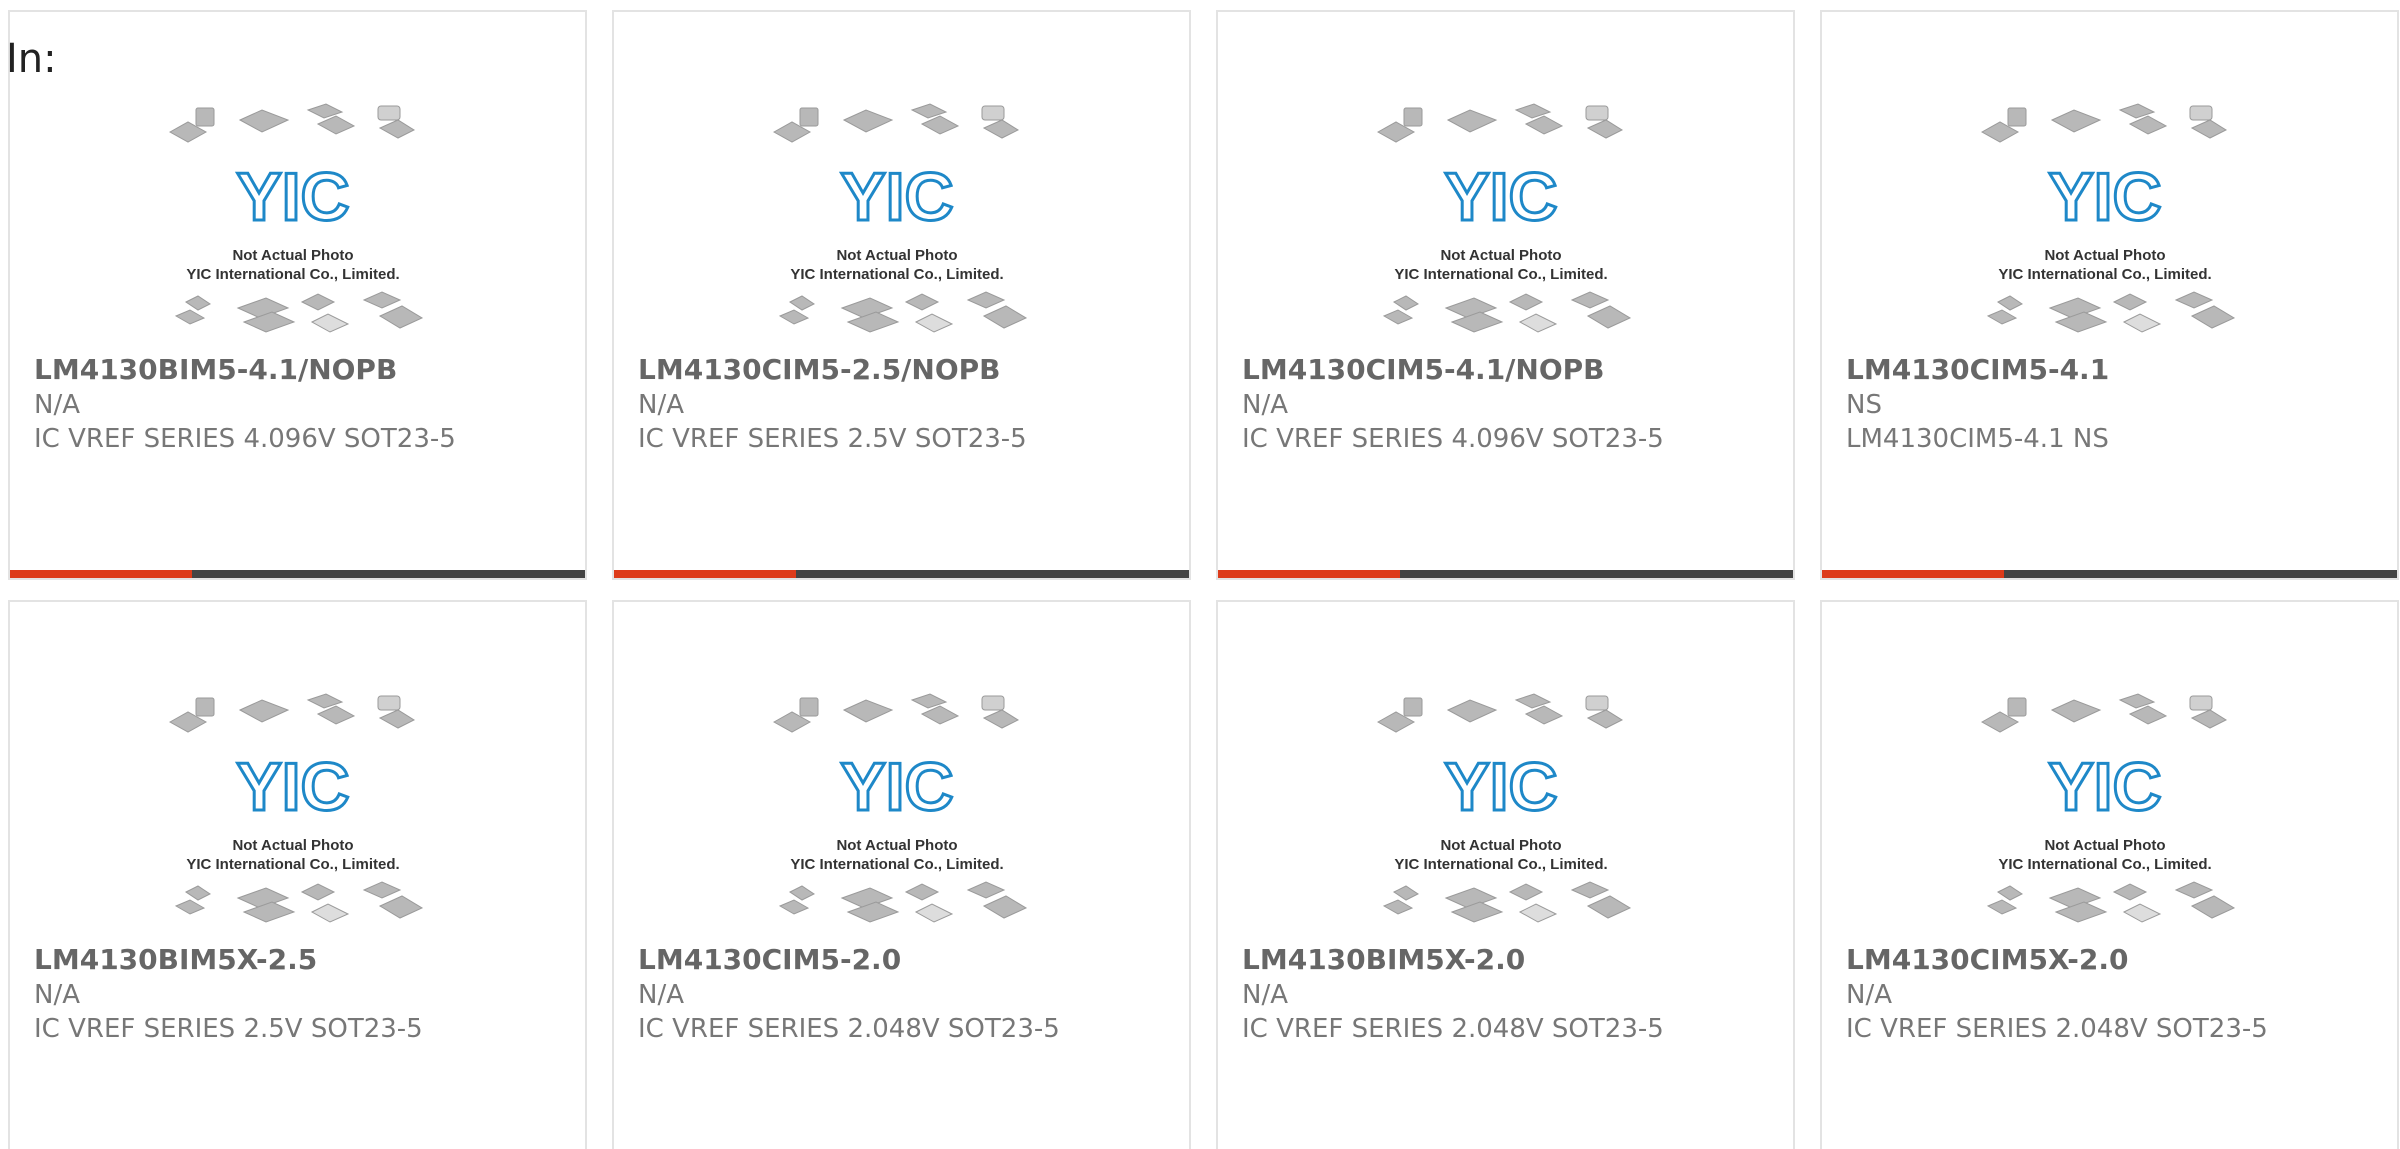  What do you see at coordinates (1977, 439) in the screenshot?
I see `description: LM4130CIM5-4.1 NS` at bounding box center [1977, 439].